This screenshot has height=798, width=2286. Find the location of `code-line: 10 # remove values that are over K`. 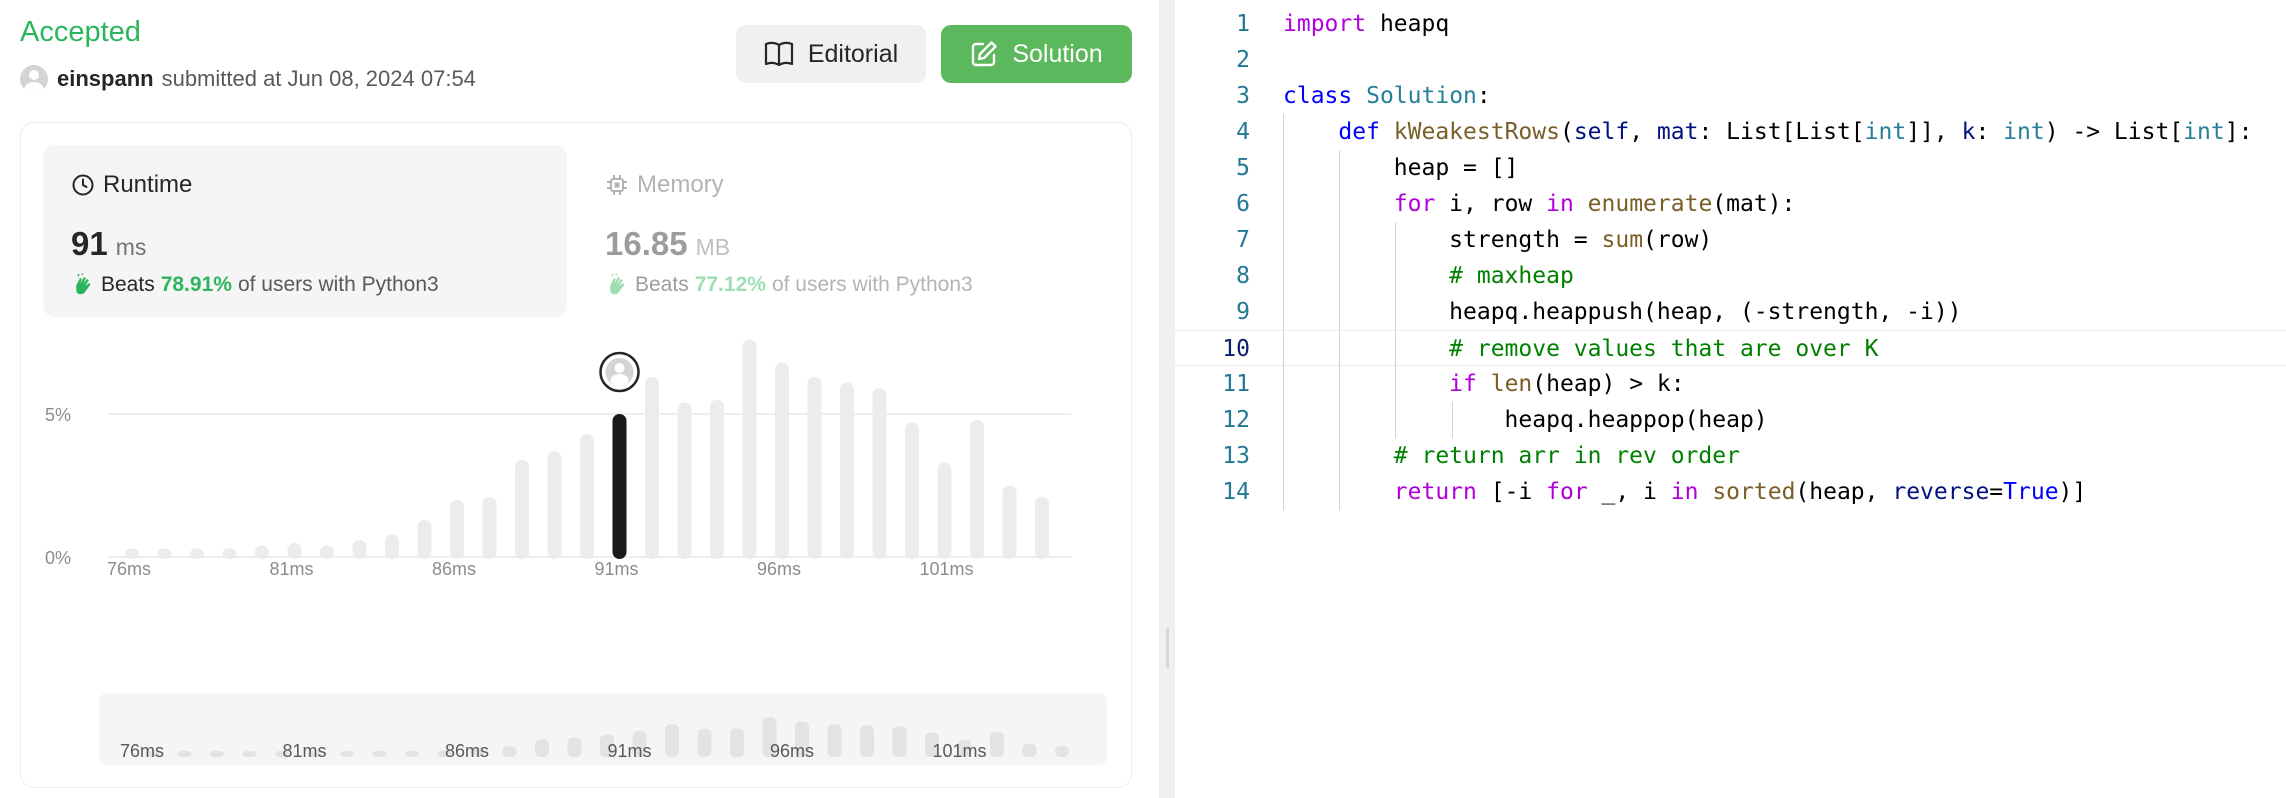

code-line: 10 # remove values that are over K is located at coordinates (1730, 348).